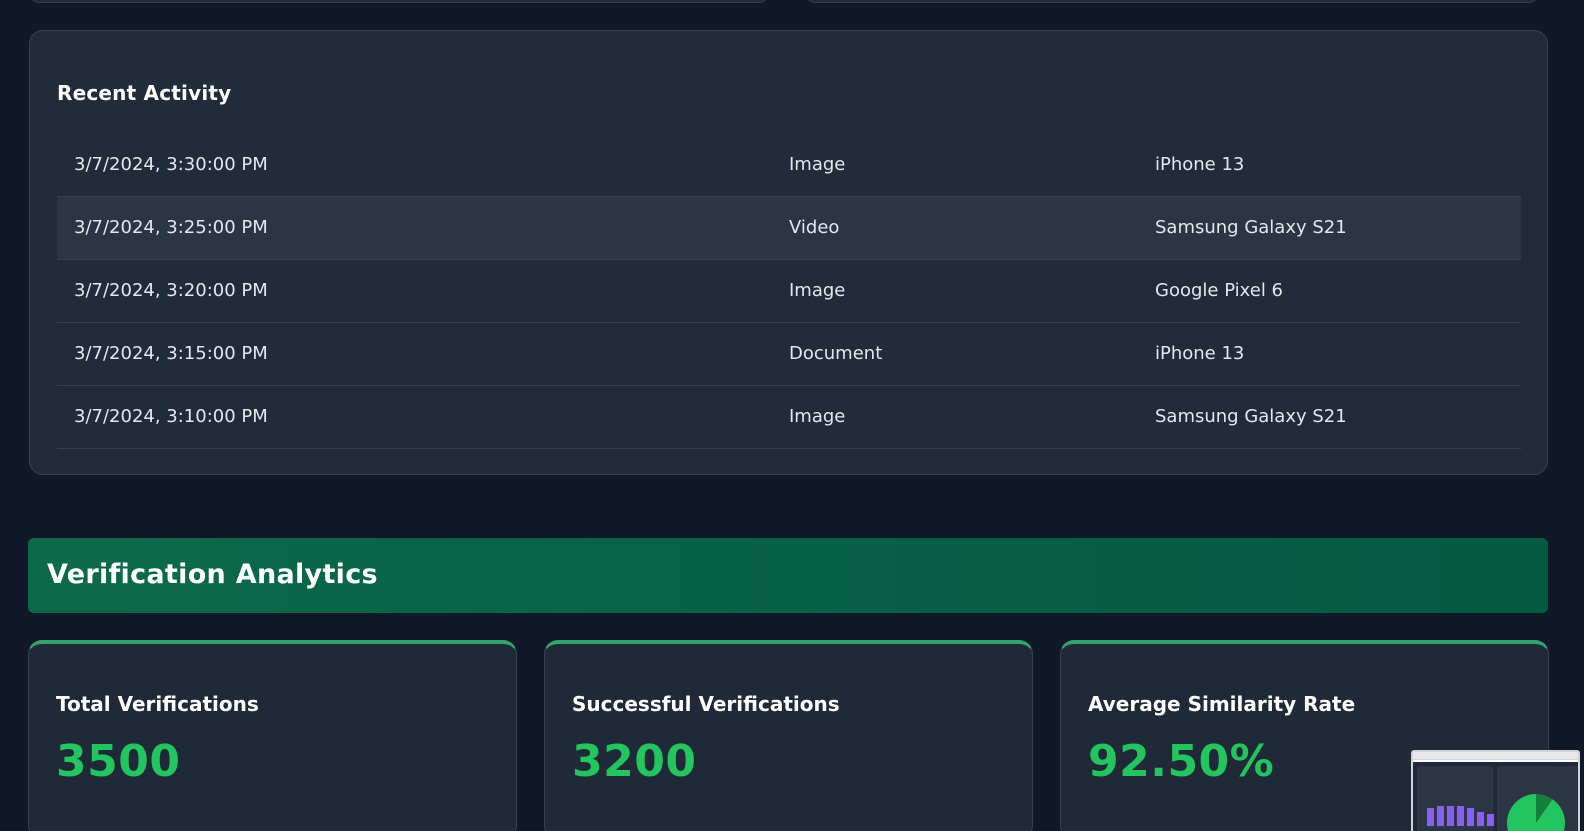 Image resolution: width=1584 pixels, height=831 pixels. Describe the element at coordinates (1222, 704) in the screenshot. I see `stat-label: Average Similarity Rate` at that location.